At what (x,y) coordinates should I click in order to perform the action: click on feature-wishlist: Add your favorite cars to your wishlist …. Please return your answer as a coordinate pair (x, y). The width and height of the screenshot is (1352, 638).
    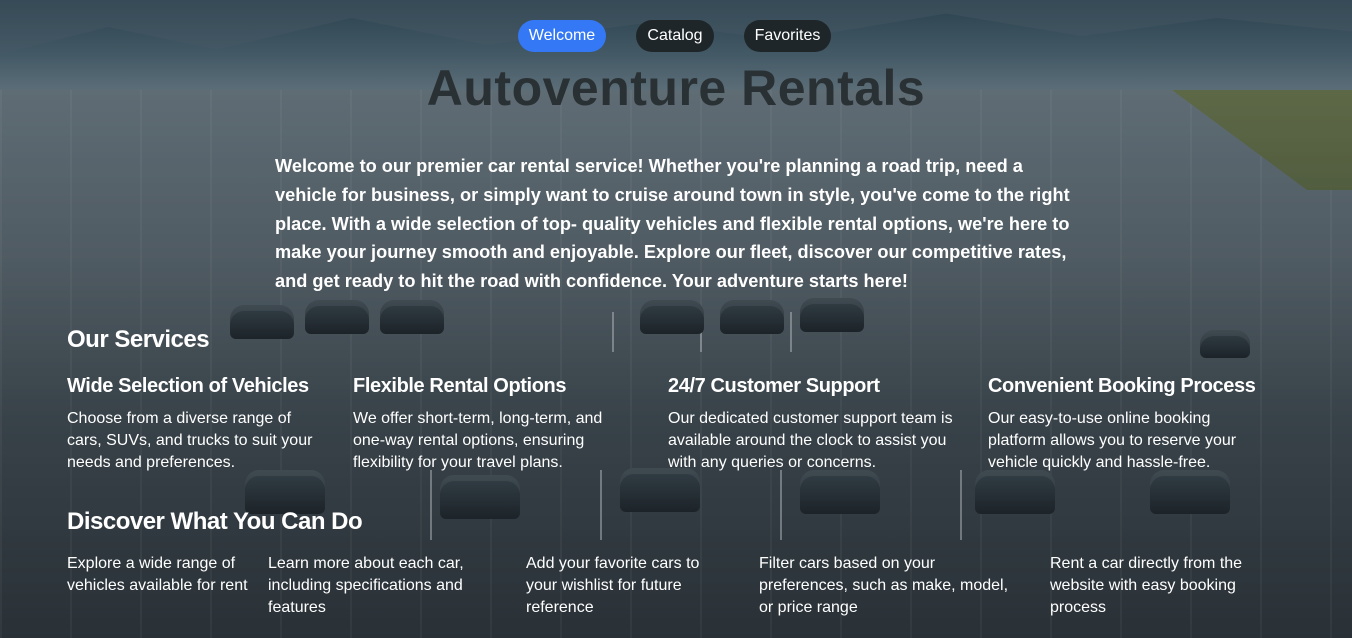
    Looking at the image, I should click on (613, 585).